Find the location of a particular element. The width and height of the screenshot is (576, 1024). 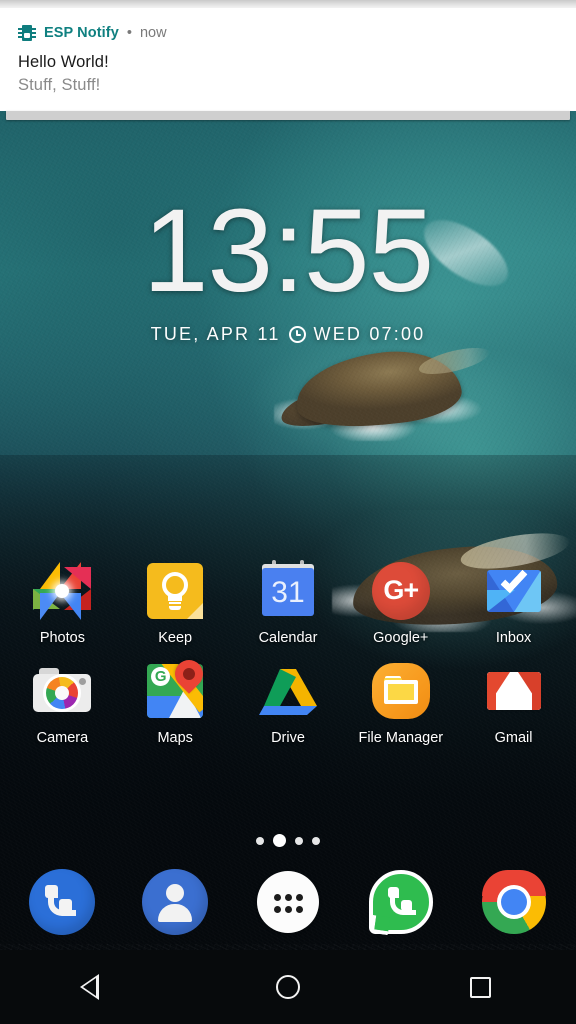

app-drawer-icon is located at coordinates (288, 902).